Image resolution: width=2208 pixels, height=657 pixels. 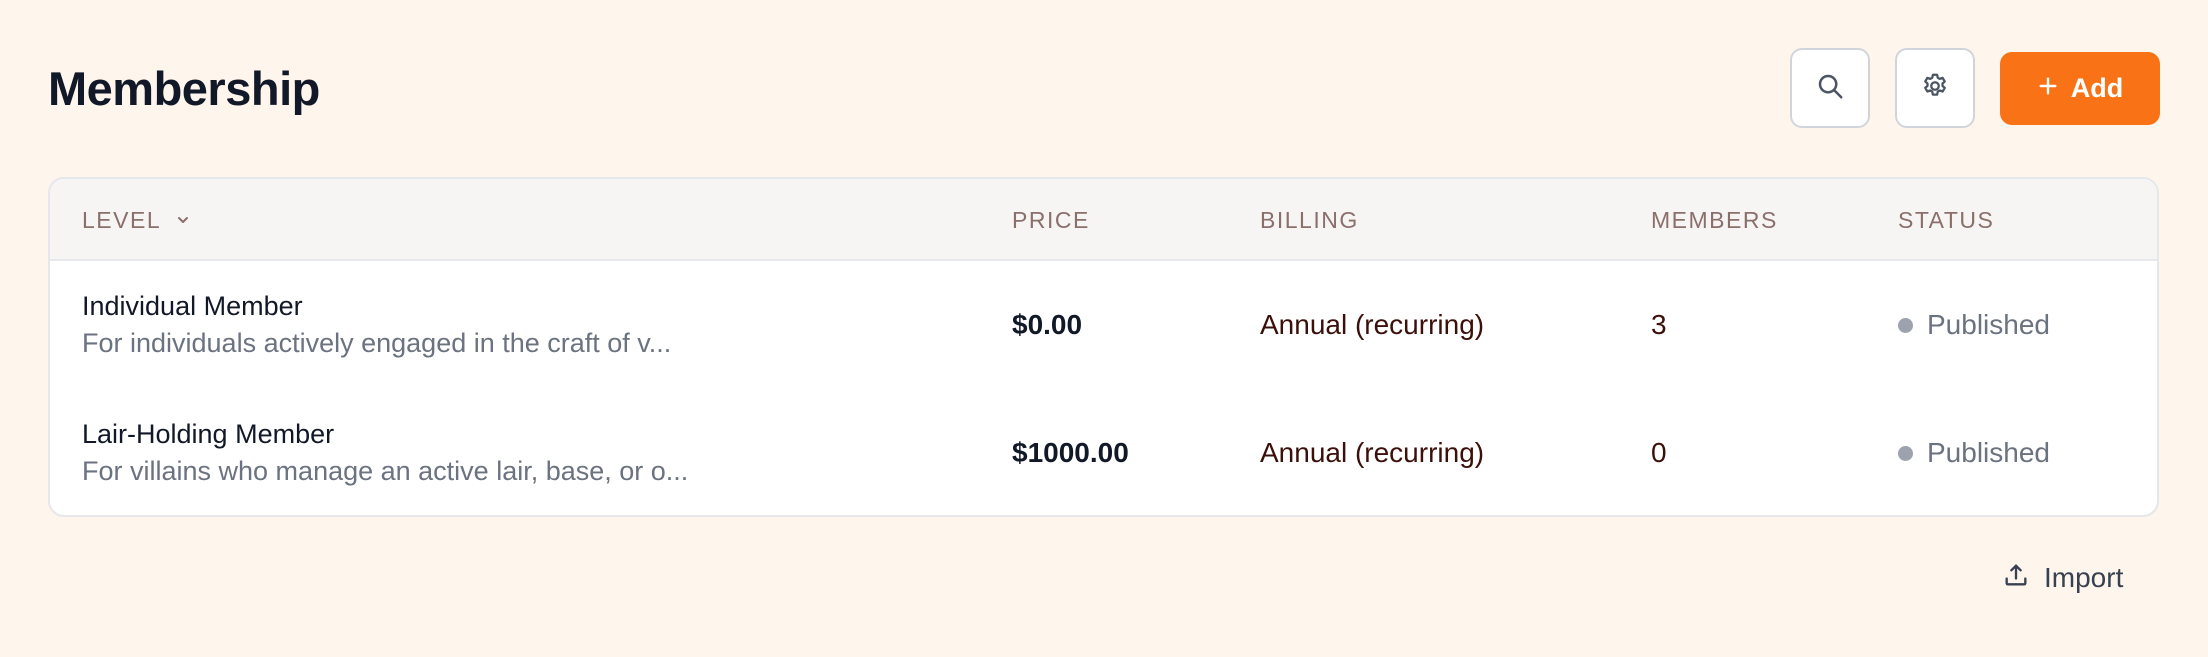 I want to click on members-count: 3, so click(x=1659, y=324).